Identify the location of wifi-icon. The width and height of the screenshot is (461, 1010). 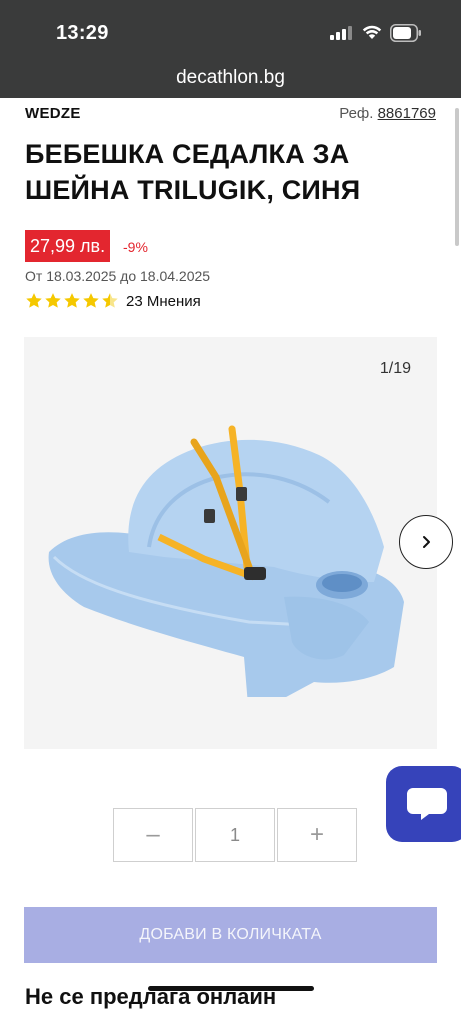
(372, 32).